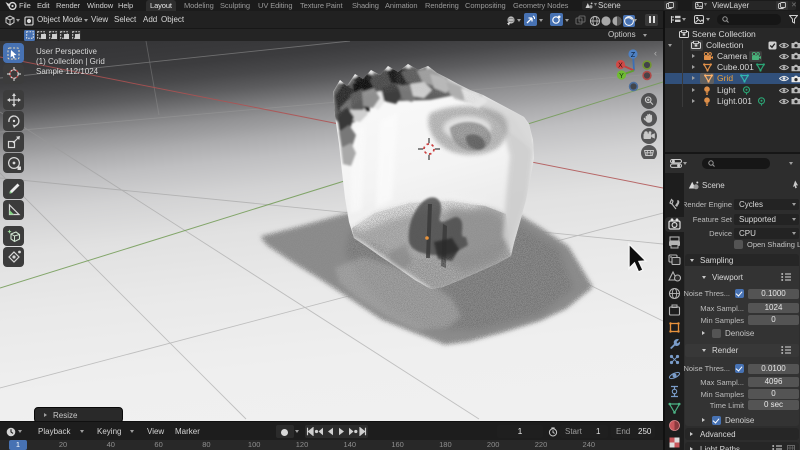 The height and width of the screenshot is (450, 800). What do you see at coordinates (621, 76) in the screenshot?
I see `svg-text: Y` at bounding box center [621, 76].